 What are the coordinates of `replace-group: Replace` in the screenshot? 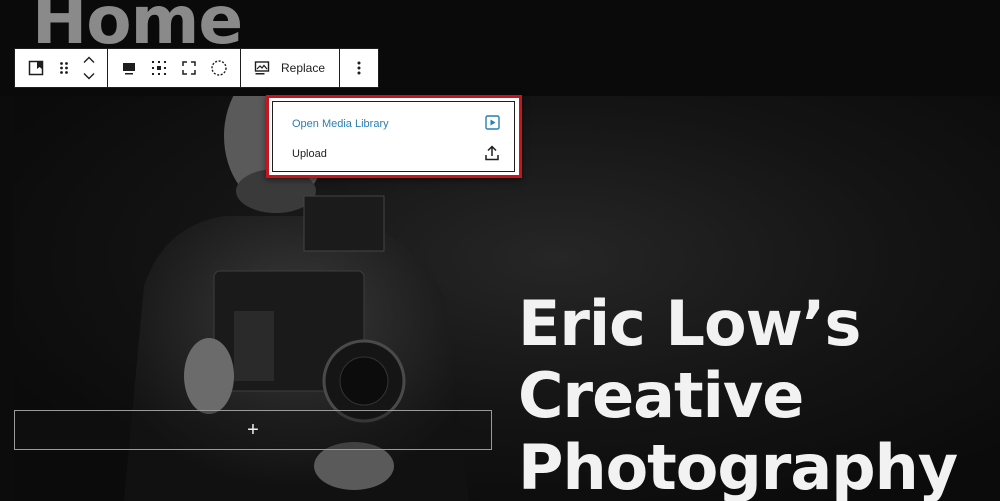 It's located at (291, 68).